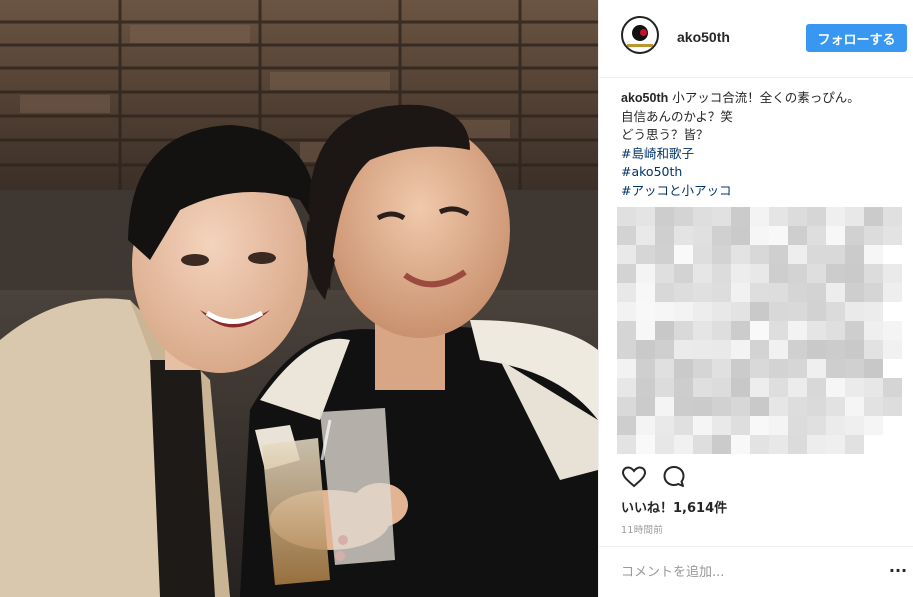 The image size is (913, 597). I want to click on comment-icon, so click(674, 477).